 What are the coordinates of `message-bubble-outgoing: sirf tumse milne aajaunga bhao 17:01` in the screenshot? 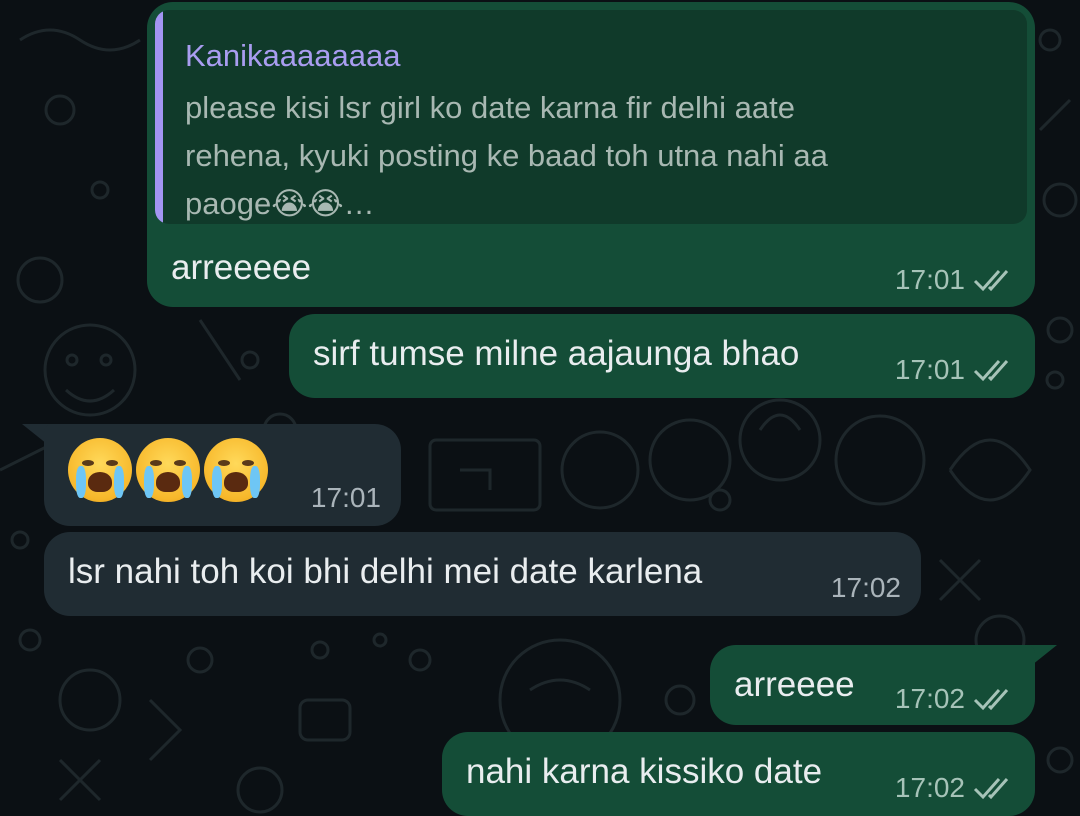 It's located at (662, 356).